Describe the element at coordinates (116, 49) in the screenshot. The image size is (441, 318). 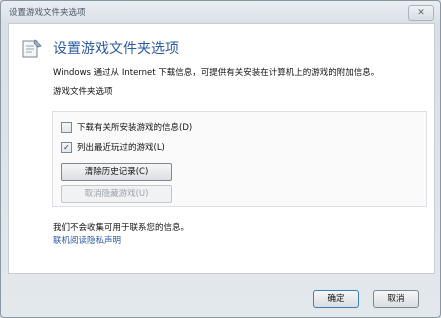
I see `page-title: 设置游戏文件夹选项` at that location.